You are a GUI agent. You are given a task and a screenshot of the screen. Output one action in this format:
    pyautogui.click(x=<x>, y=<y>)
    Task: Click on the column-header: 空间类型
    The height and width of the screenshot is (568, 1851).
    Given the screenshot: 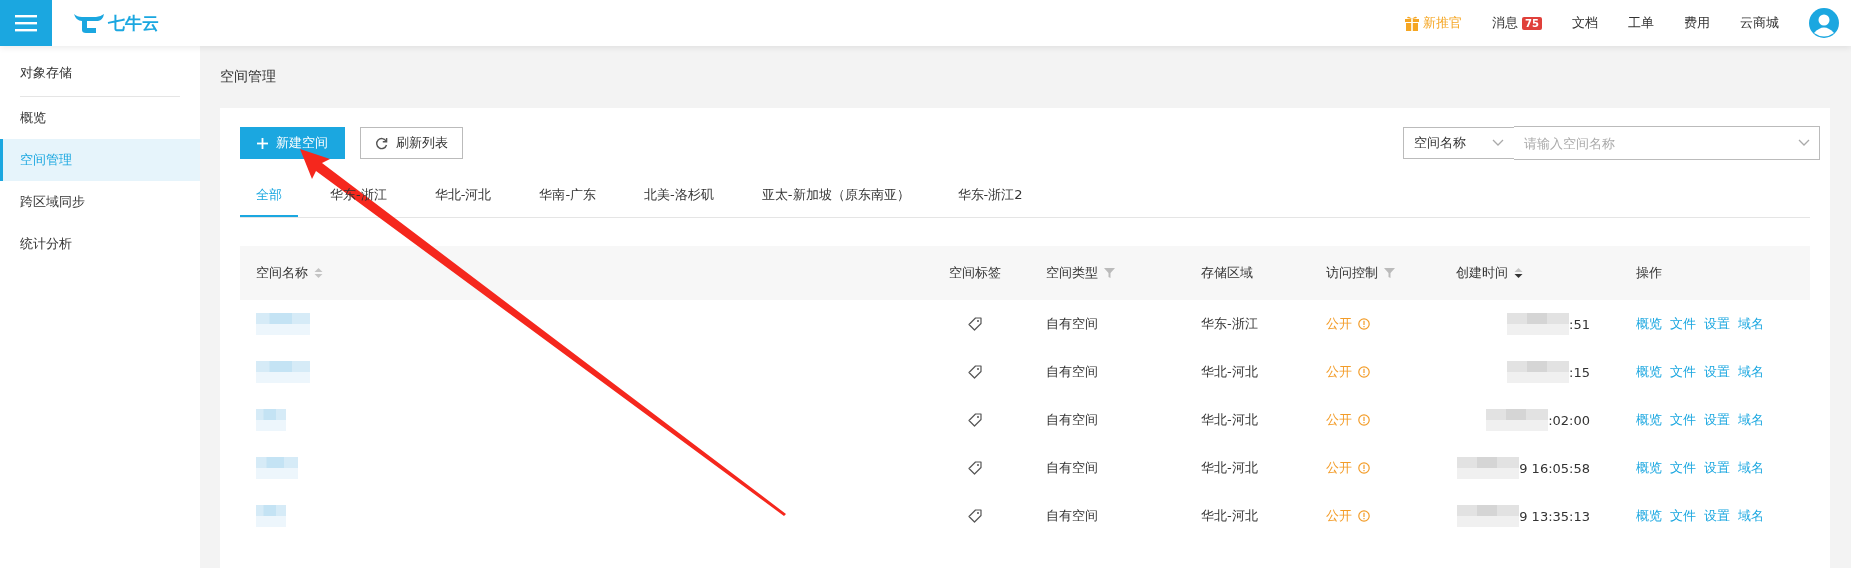 What is the action you would take?
    pyautogui.click(x=1072, y=273)
    